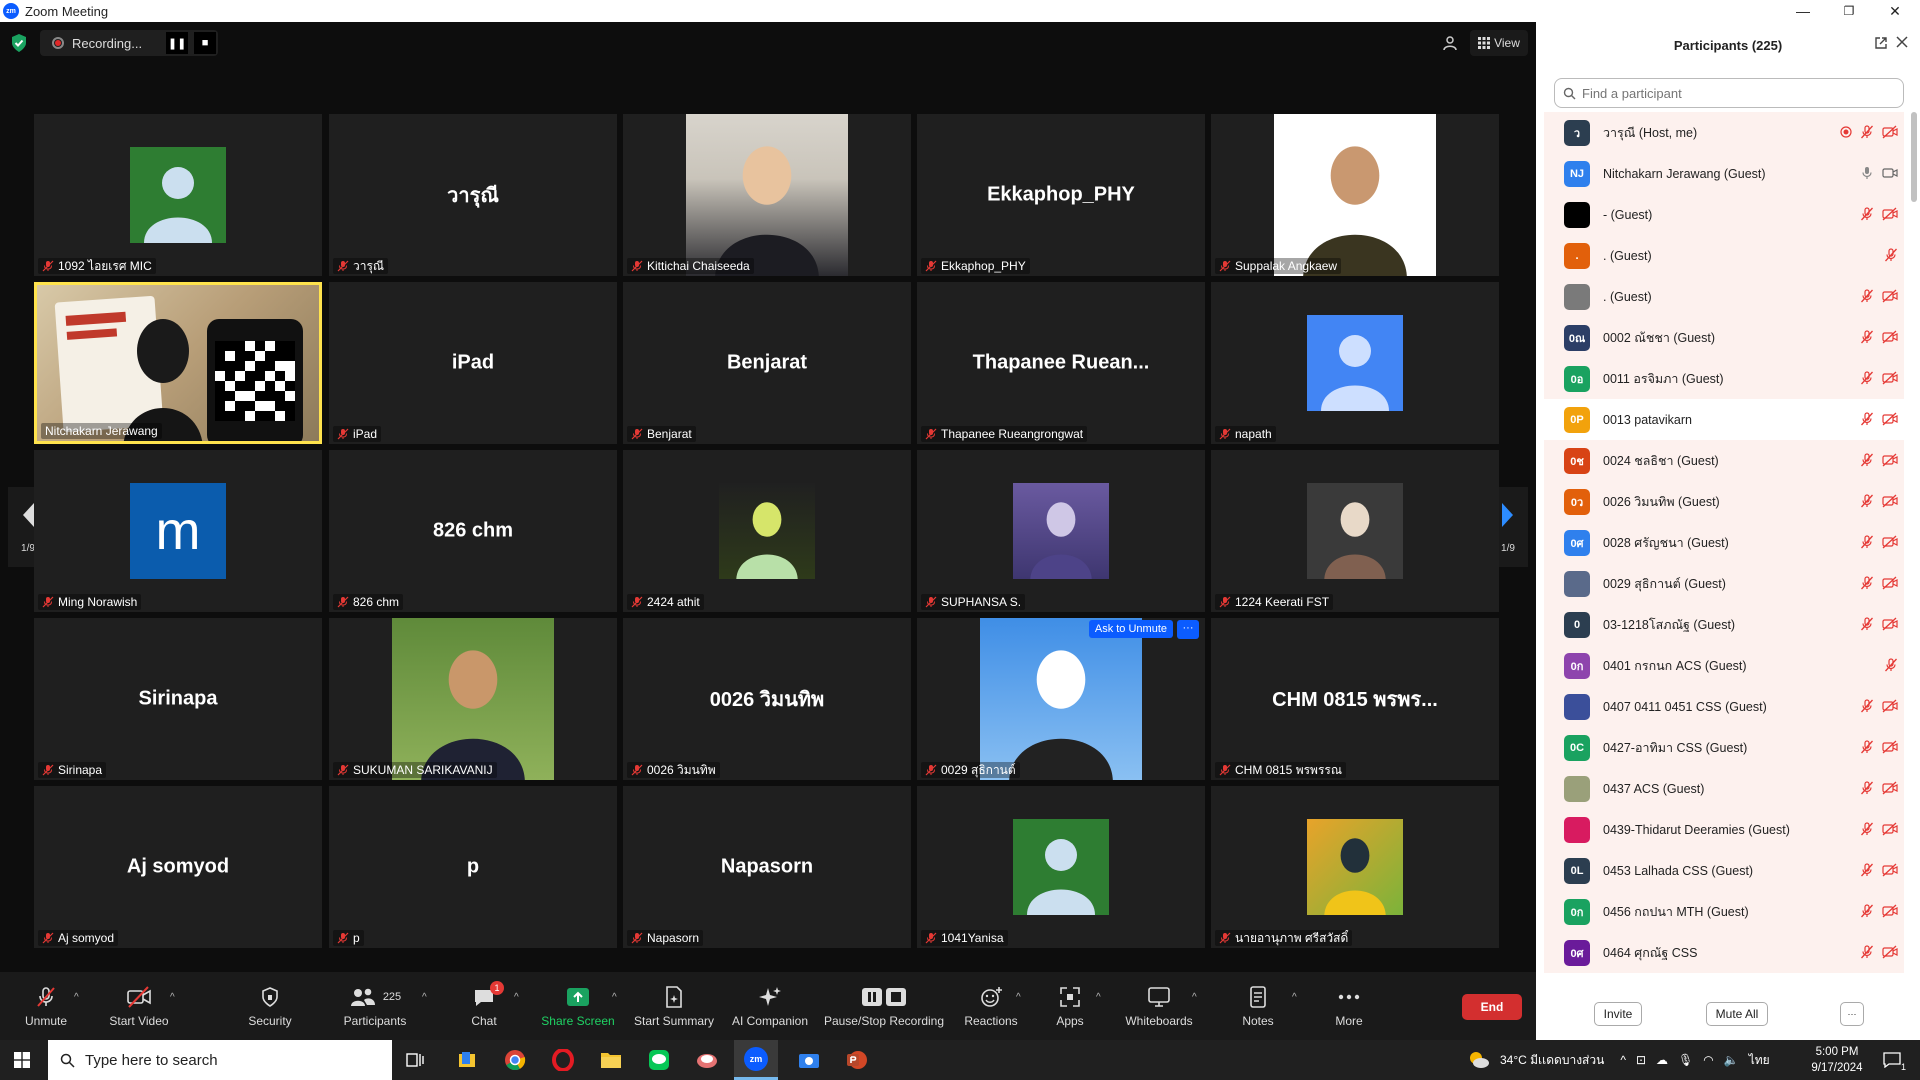 Image resolution: width=1920 pixels, height=1080 pixels. I want to click on participant-row: 0P 0013 patavikarn, so click(1724, 419).